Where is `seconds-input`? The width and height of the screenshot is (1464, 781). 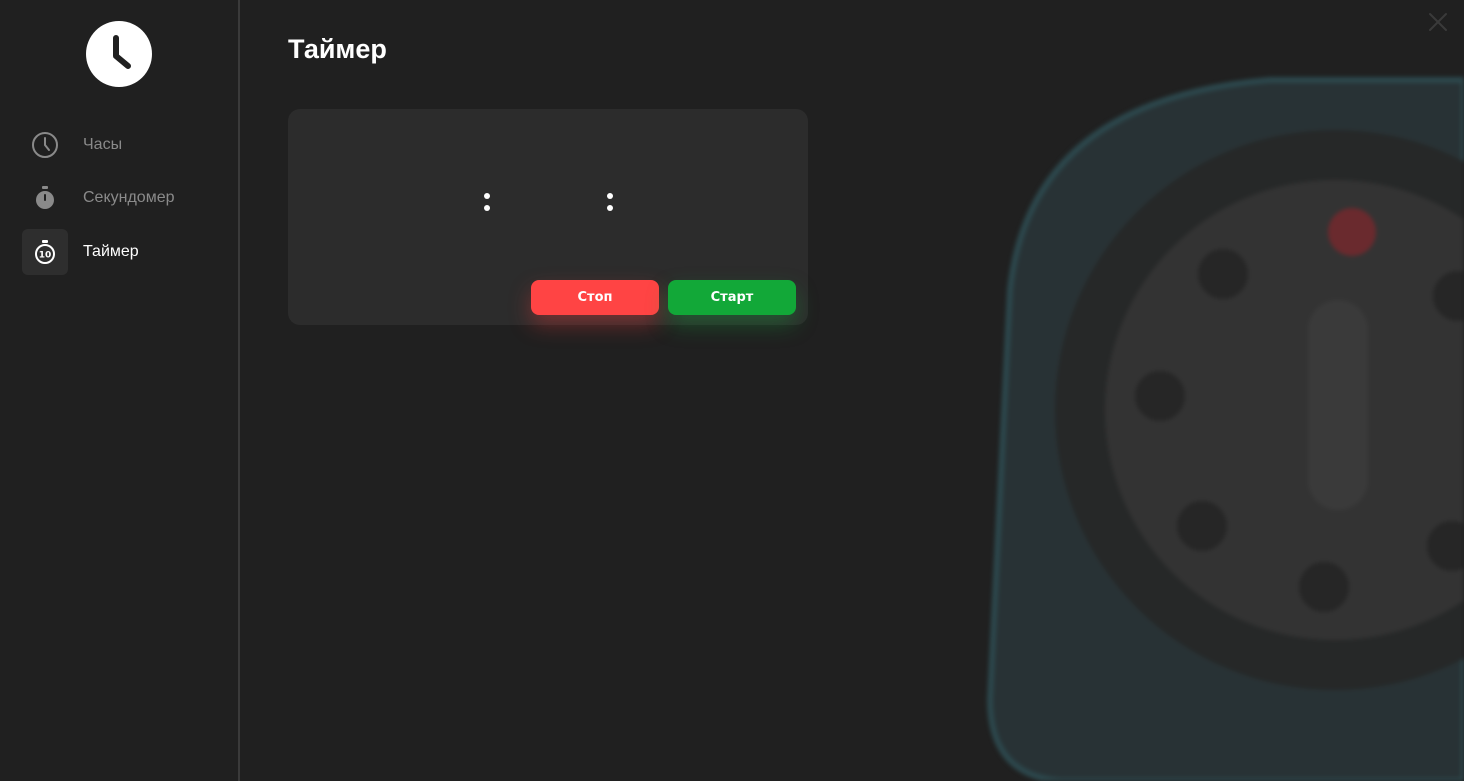 seconds-input is located at coordinates (684, 204).